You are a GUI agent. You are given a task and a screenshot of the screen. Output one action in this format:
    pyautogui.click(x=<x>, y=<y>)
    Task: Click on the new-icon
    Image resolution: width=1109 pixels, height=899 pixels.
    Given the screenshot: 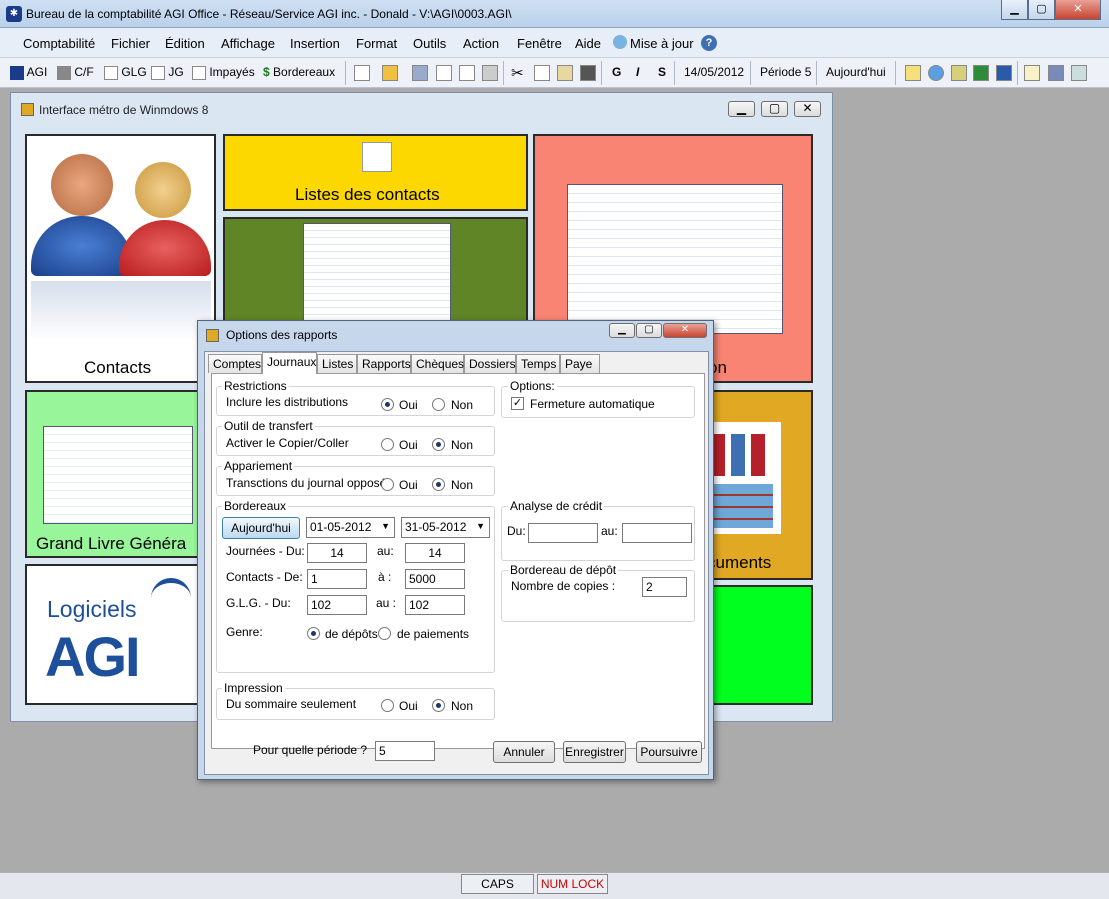 What is the action you would take?
    pyautogui.click(x=362, y=73)
    